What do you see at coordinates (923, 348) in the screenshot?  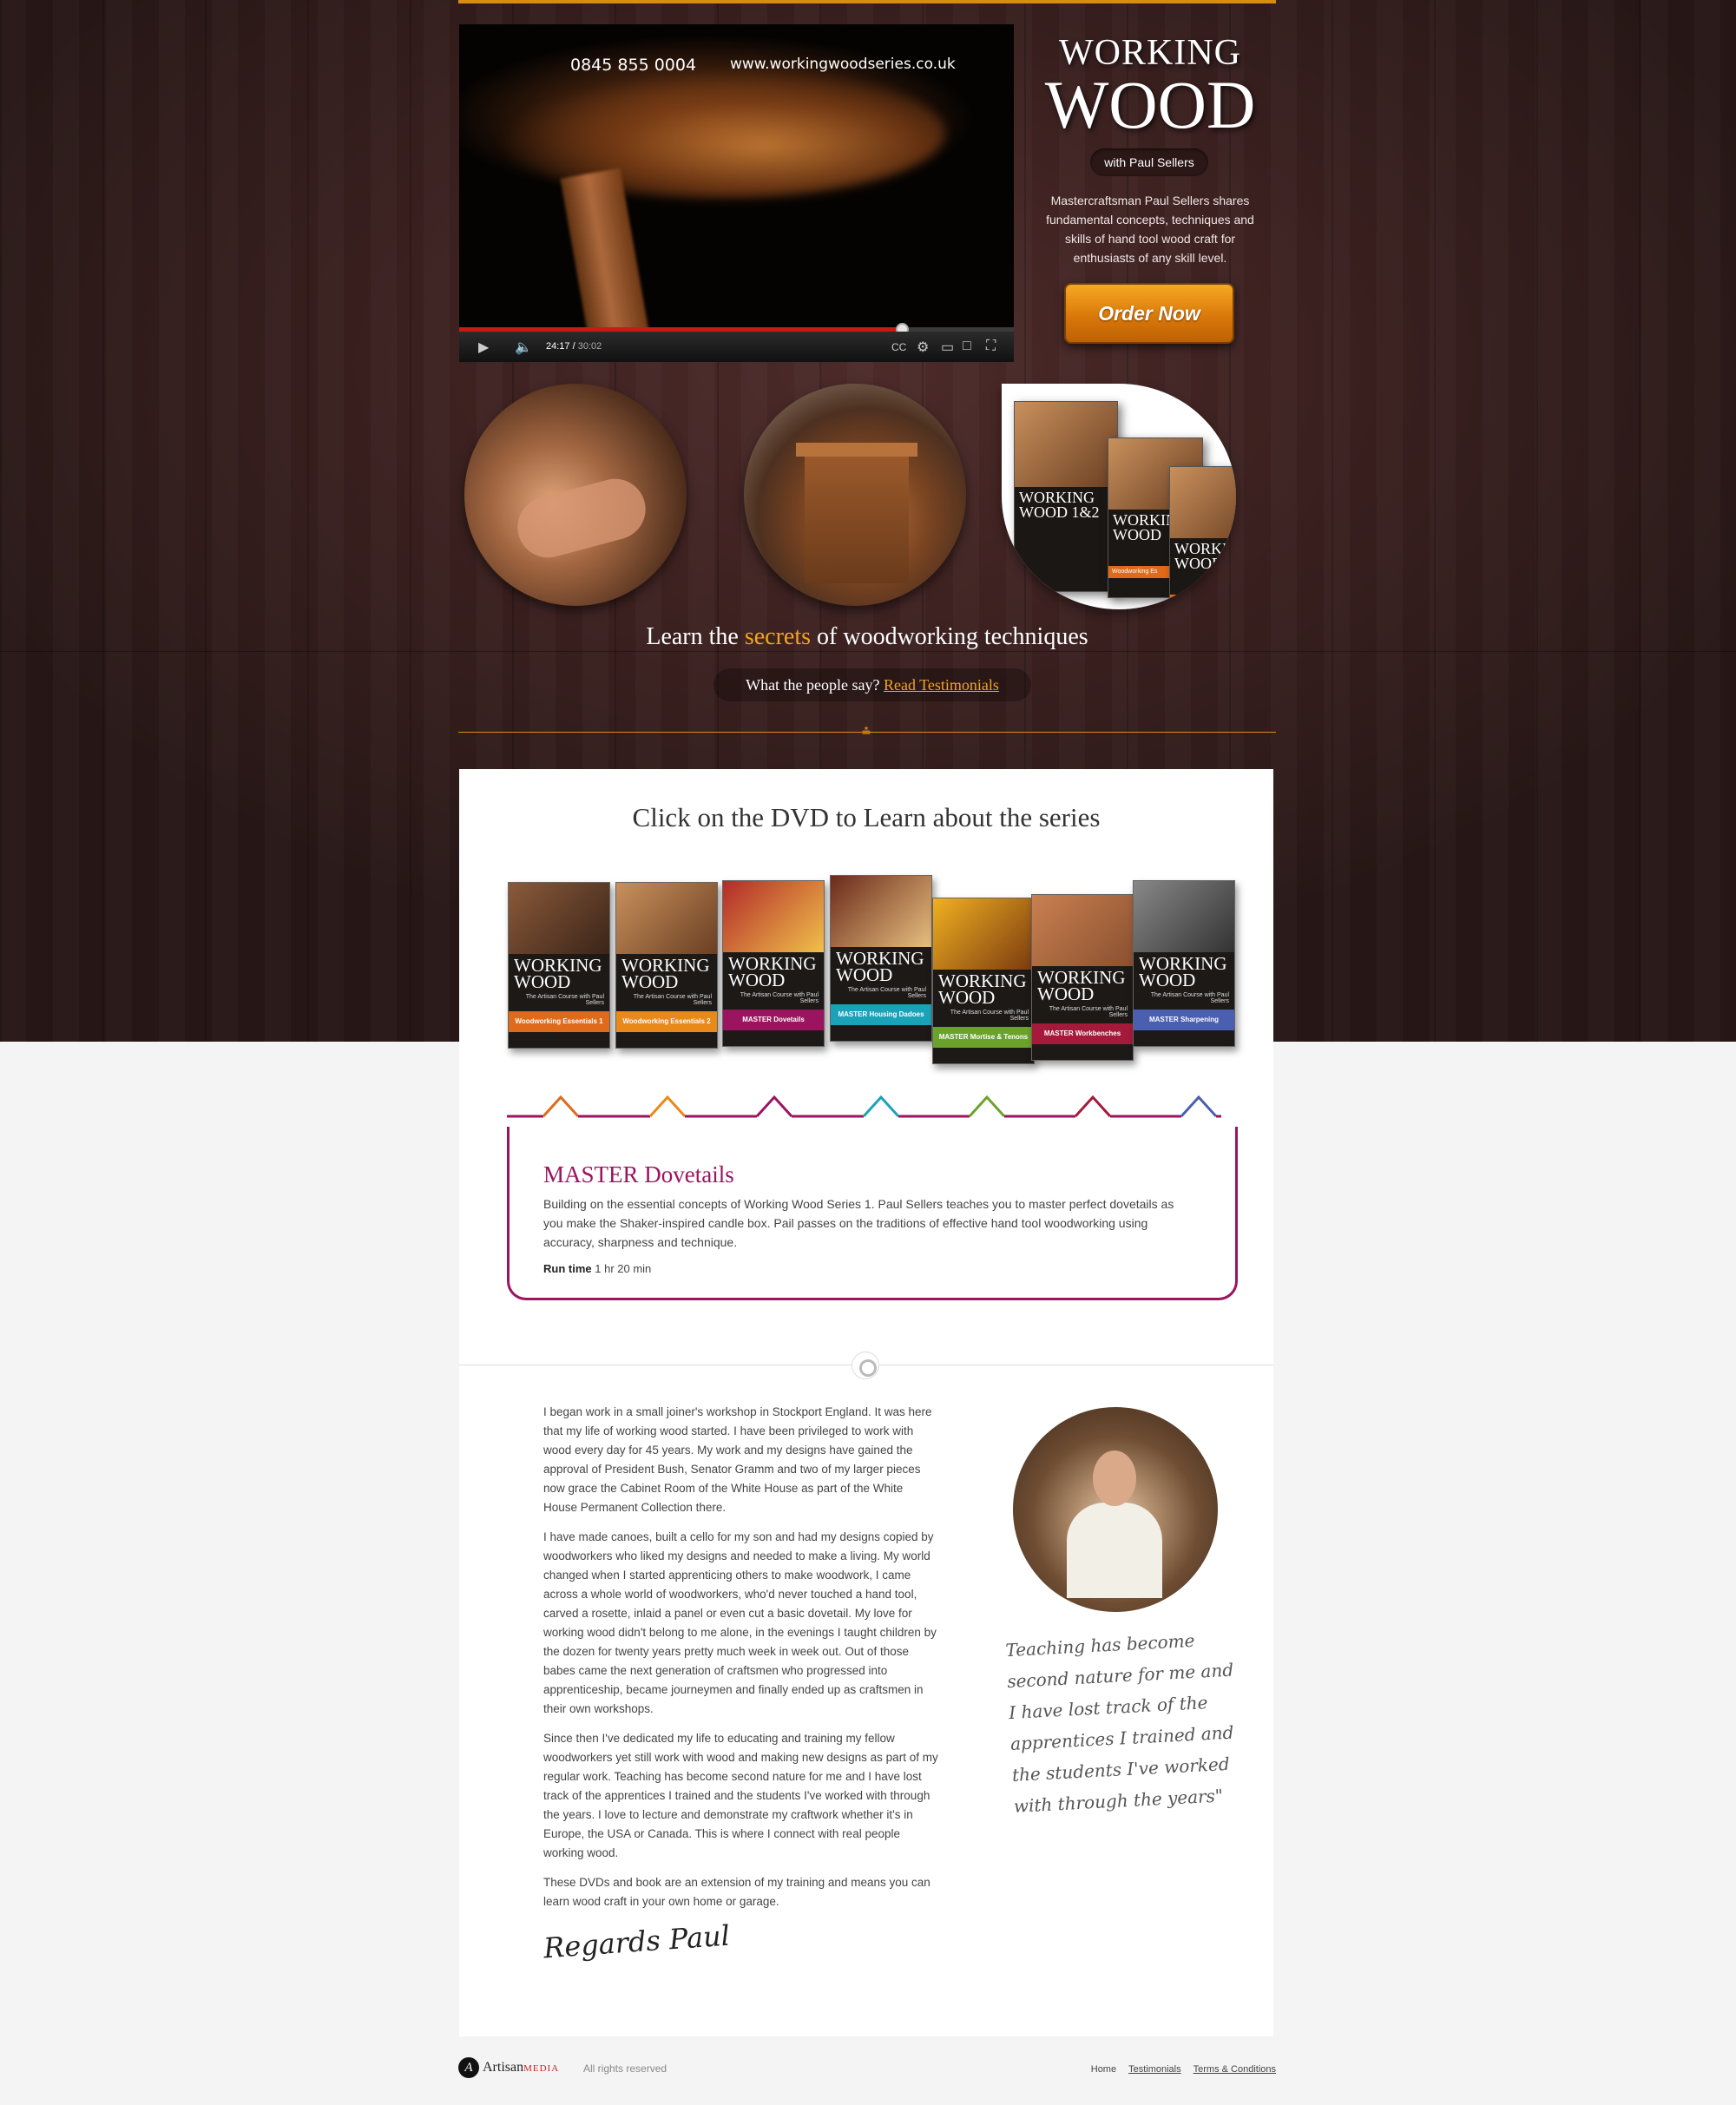 I see `settings-icon: ⚙` at bounding box center [923, 348].